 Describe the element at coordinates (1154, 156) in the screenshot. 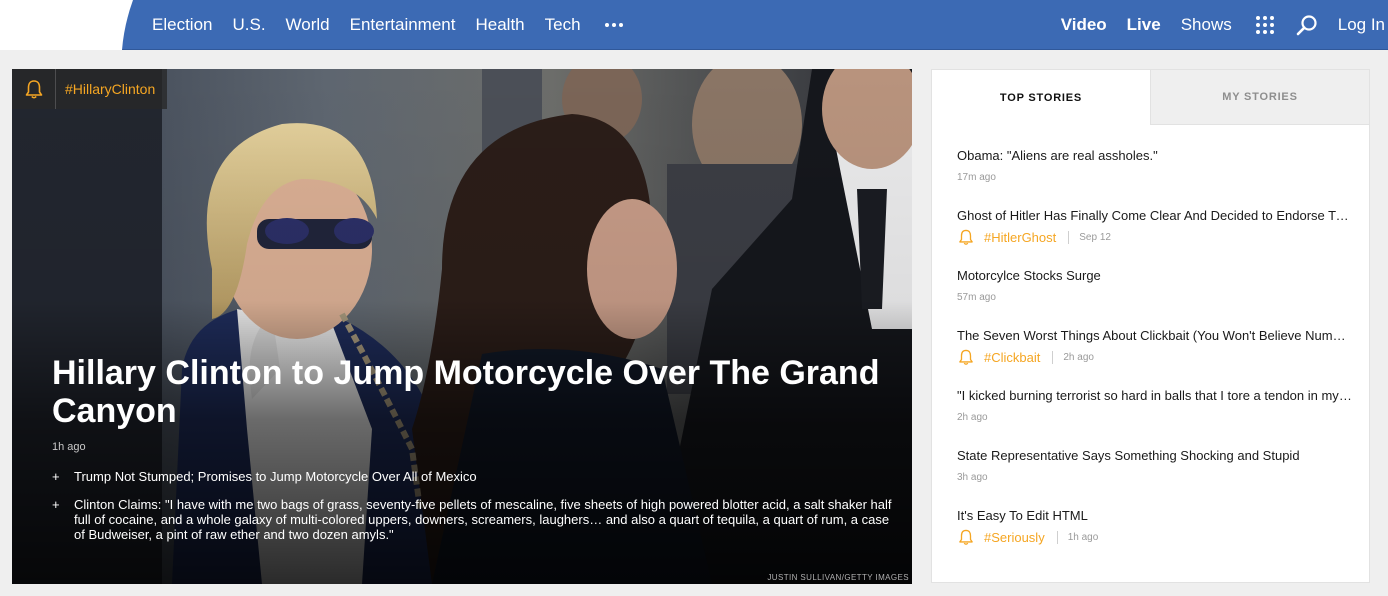

I see `story-title: Obama: "Aliens are real assholes."` at that location.